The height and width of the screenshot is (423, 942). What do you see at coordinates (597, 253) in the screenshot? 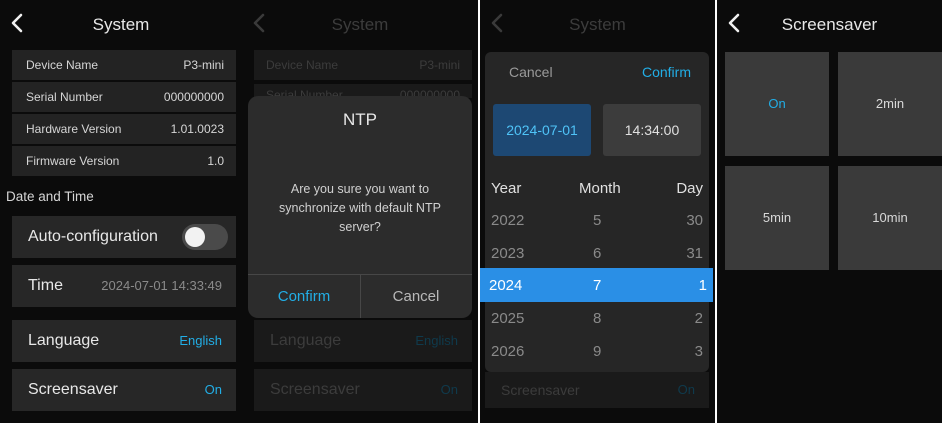
I see `month-option: 6` at bounding box center [597, 253].